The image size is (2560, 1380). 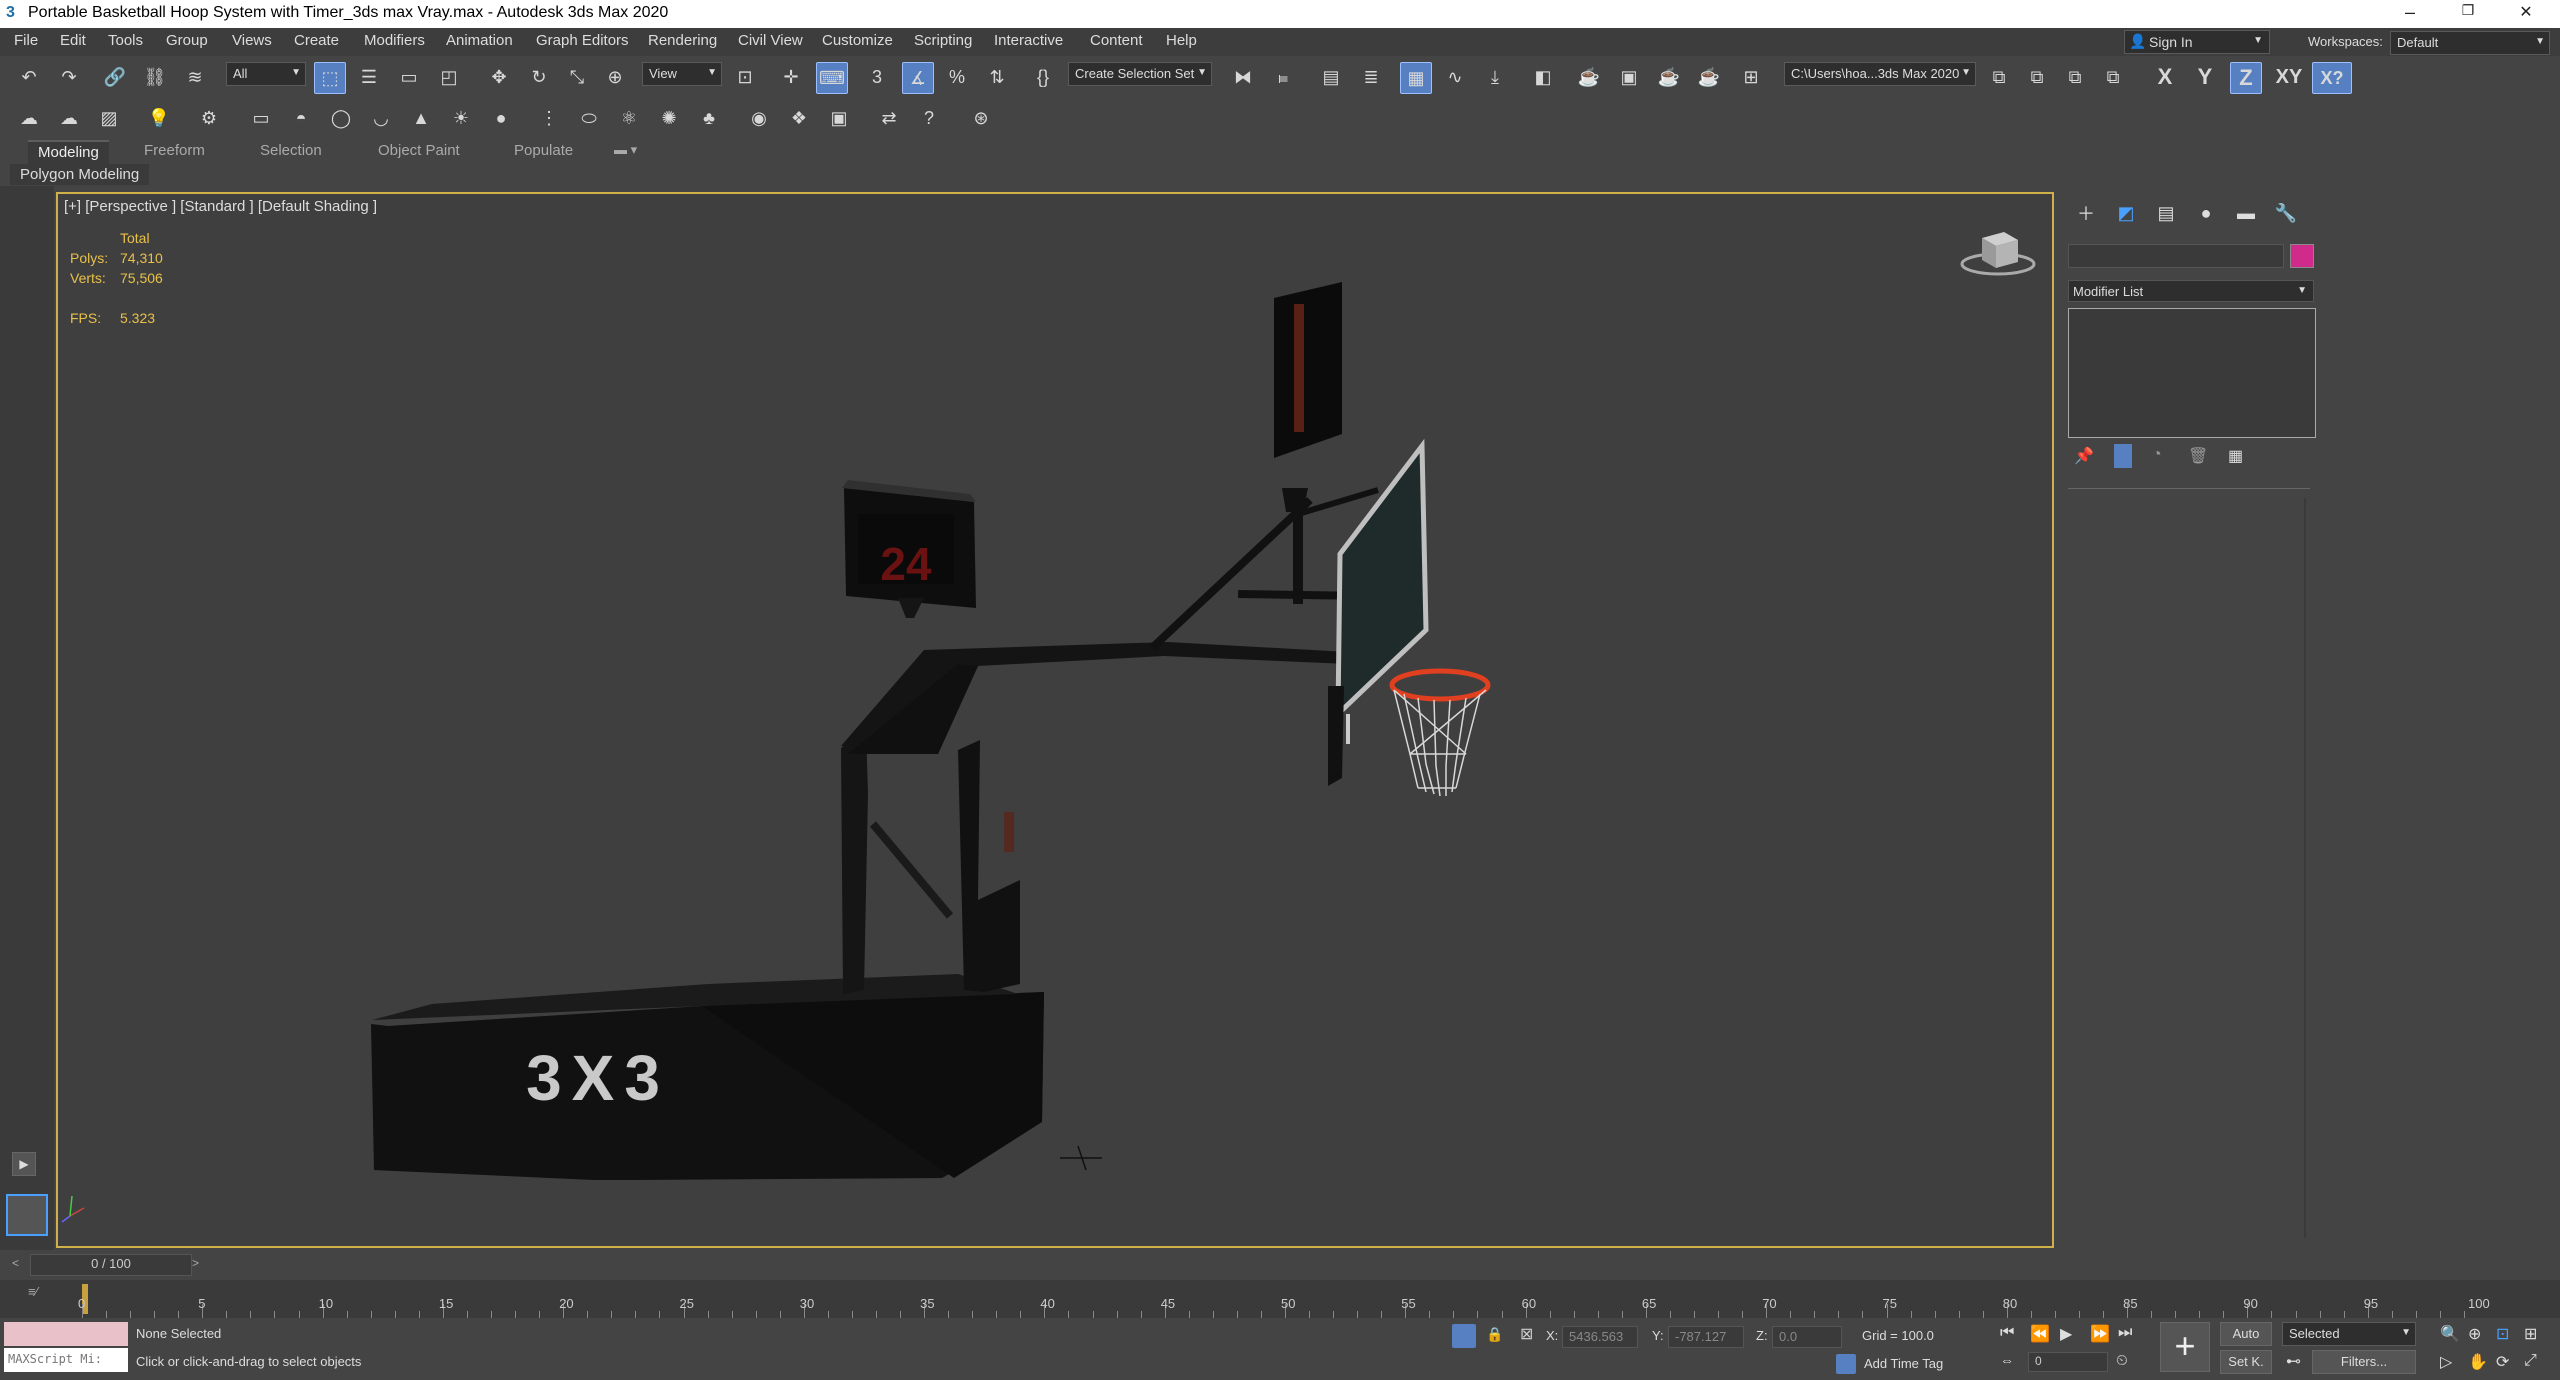 I want to click on tab-populate: Populate, so click(x=543, y=153).